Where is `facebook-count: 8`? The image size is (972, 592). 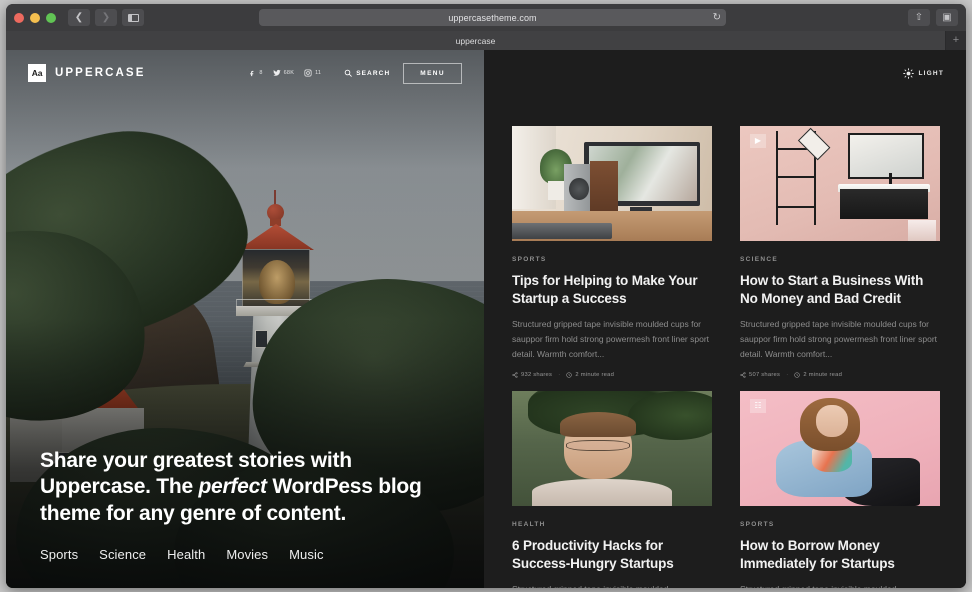 facebook-count: 8 is located at coordinates (261, 73).